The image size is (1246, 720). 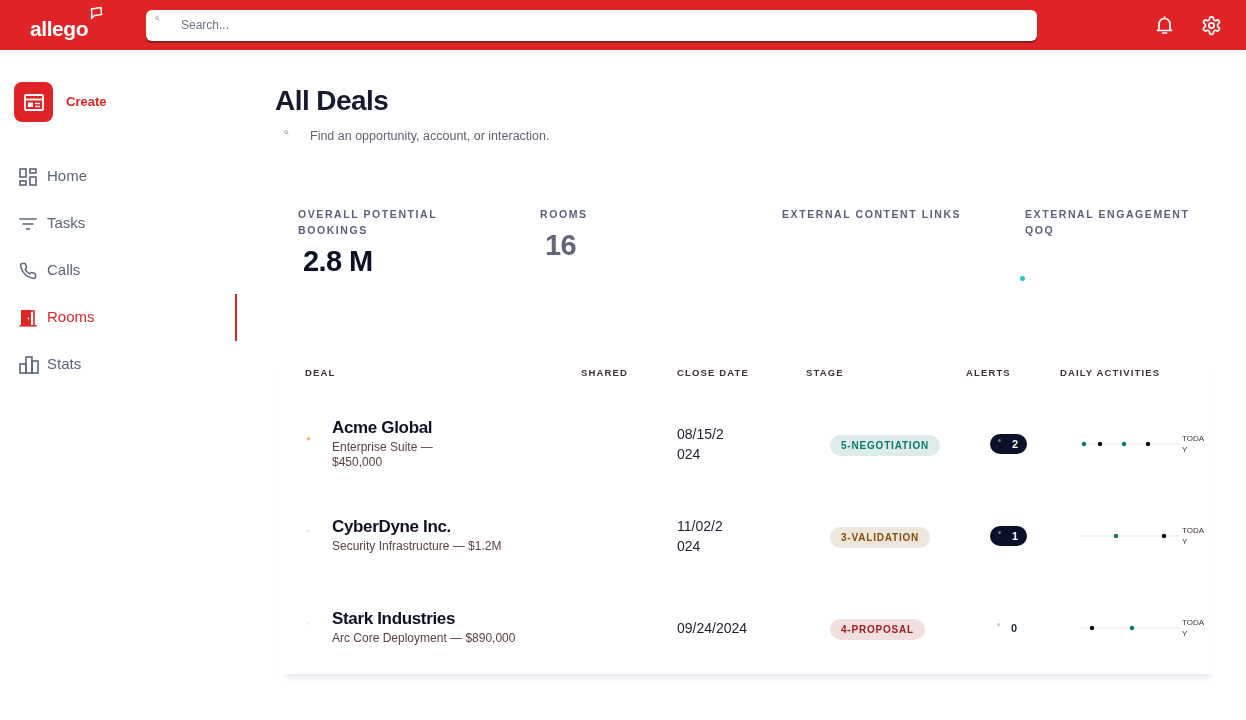 I want to click on nav-item: Calls, so click(x=118, y=270).